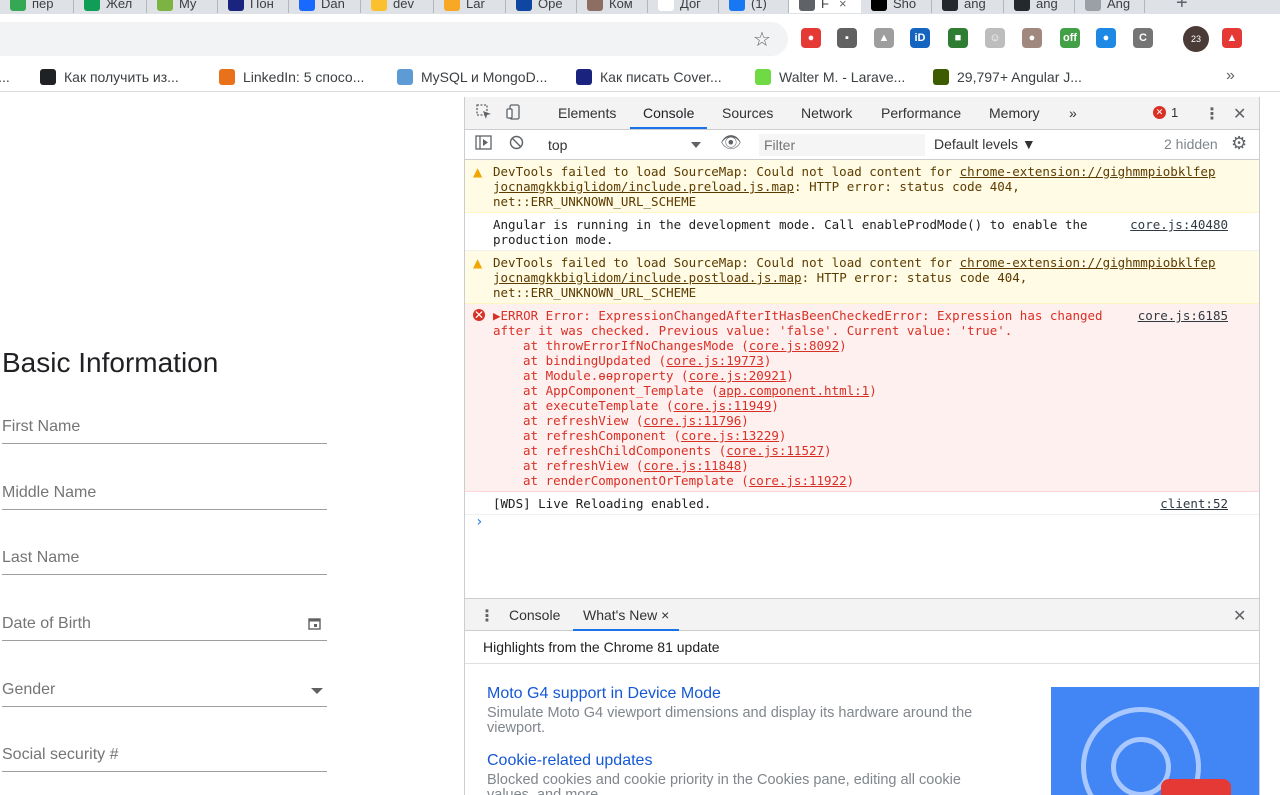  Describe the element at coordinates (747, 694) in the screenshot. I see `whats-new-item-title: Moto G4 support in Device Mode` at that location.